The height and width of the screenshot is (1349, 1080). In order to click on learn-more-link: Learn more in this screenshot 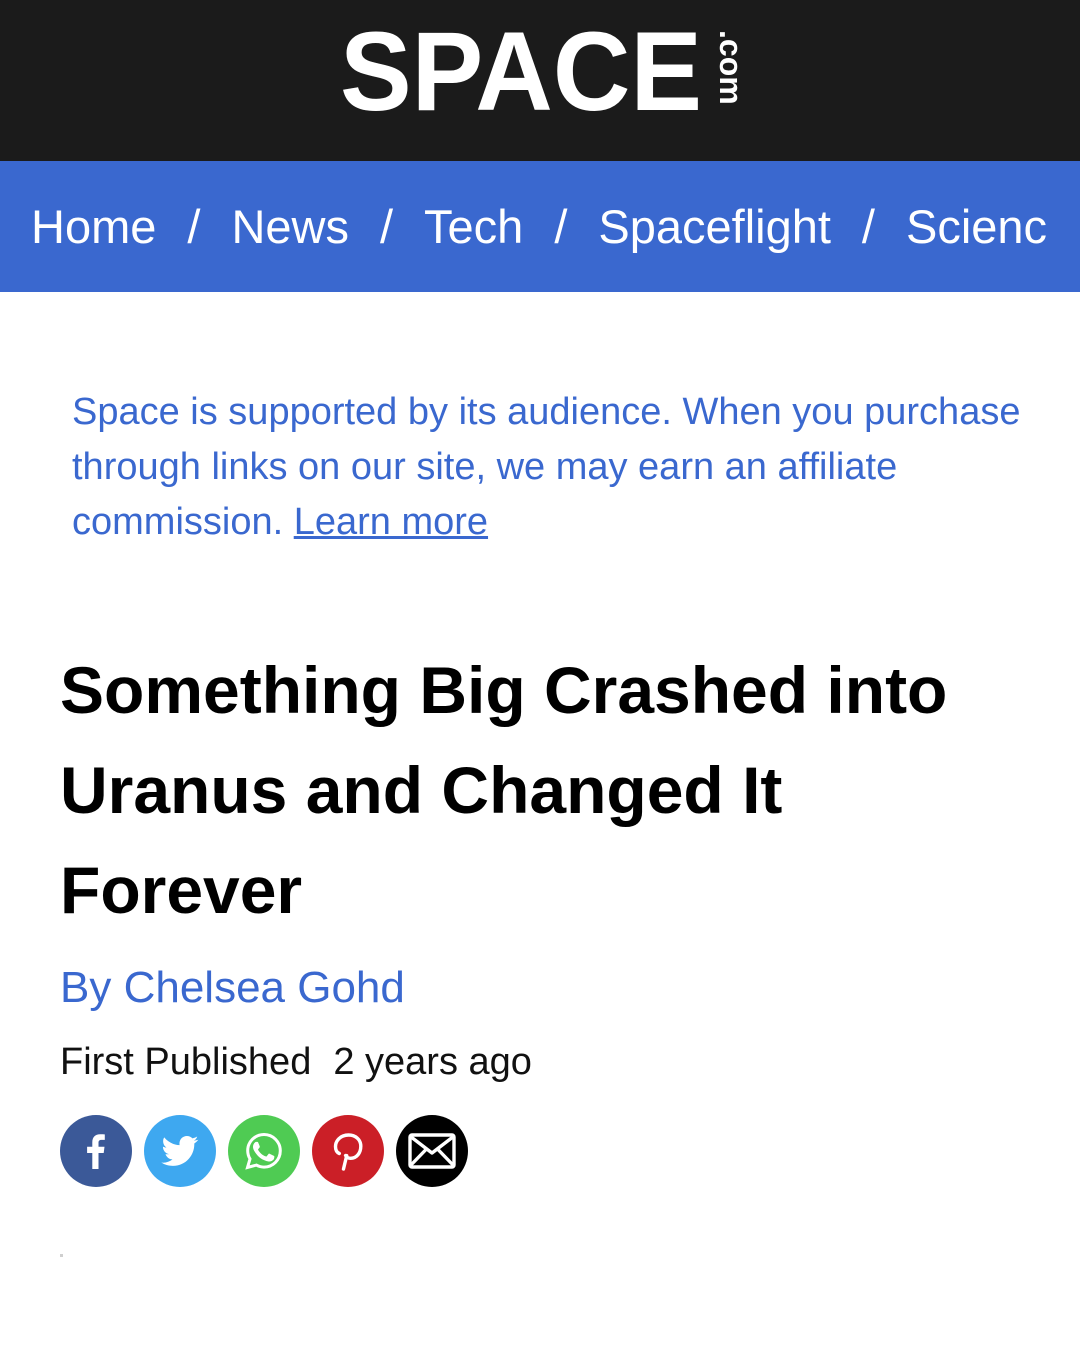, I will do `click(391, 522)`.